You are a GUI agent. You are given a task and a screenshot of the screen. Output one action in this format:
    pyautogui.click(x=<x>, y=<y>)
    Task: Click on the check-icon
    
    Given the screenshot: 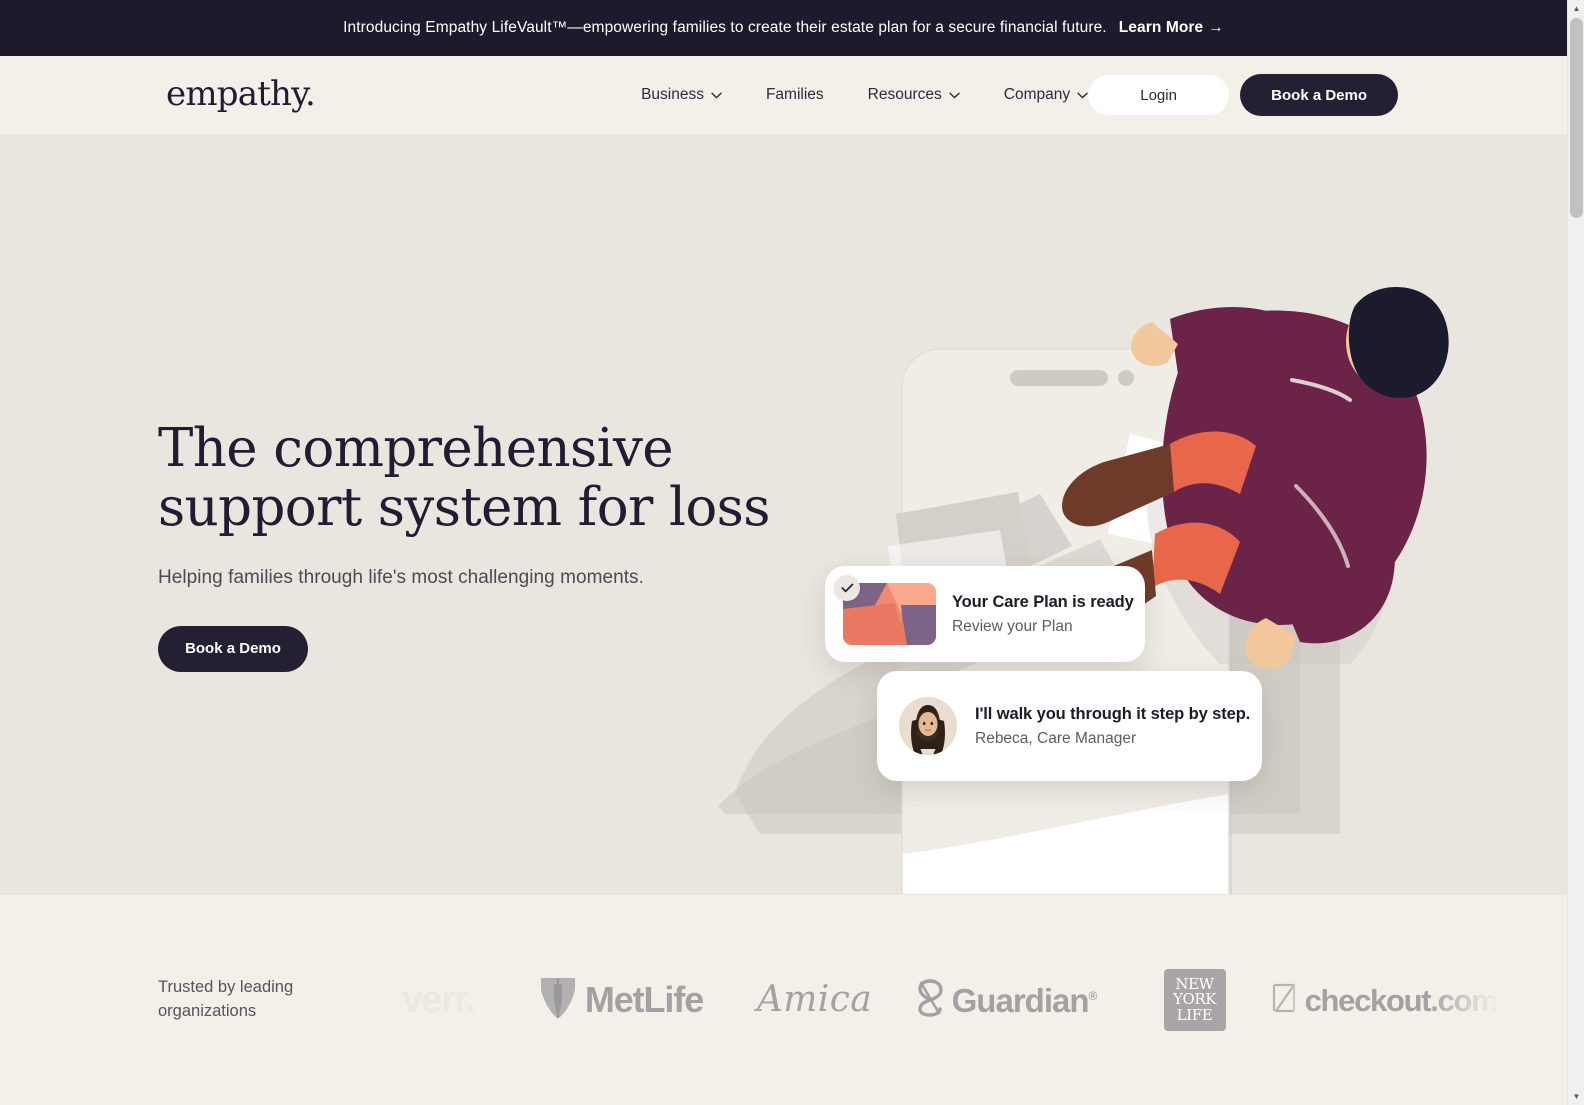 What is the action you would take?
    pyautogui.click(x=847, y=588)
    